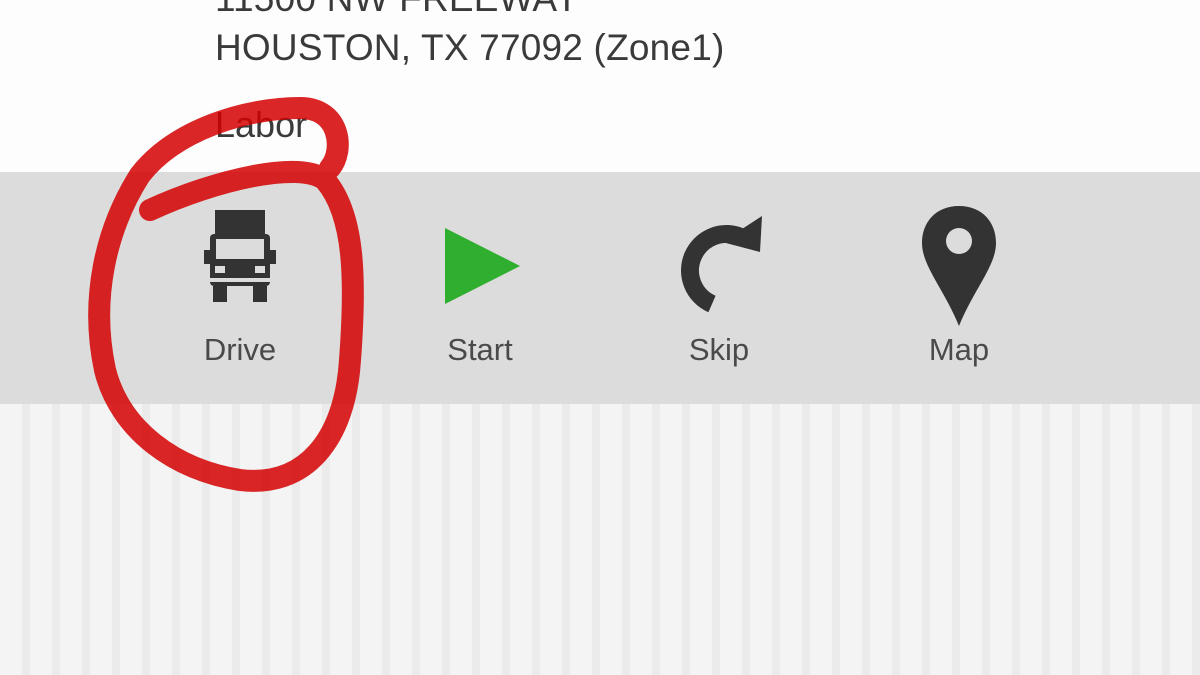 The width and height of the screenshot is (1200, 675). I want to click on start-button: Start, so click(480, 288).